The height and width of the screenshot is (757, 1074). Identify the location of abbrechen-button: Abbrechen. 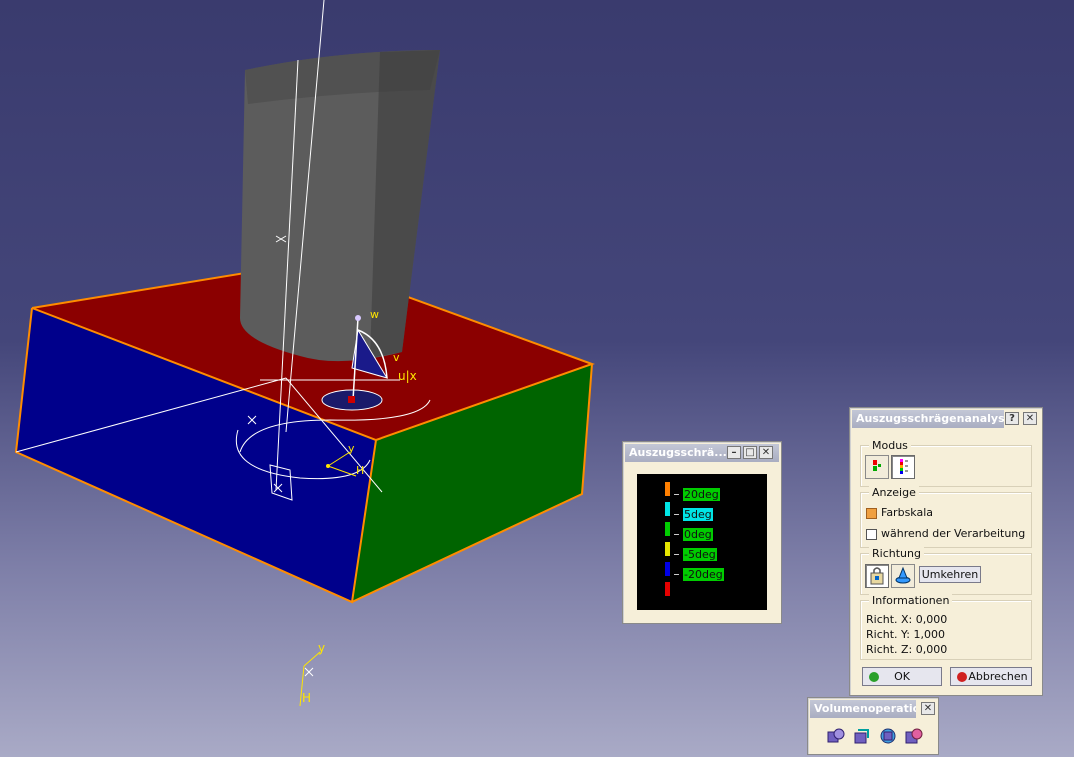
(991, 676).